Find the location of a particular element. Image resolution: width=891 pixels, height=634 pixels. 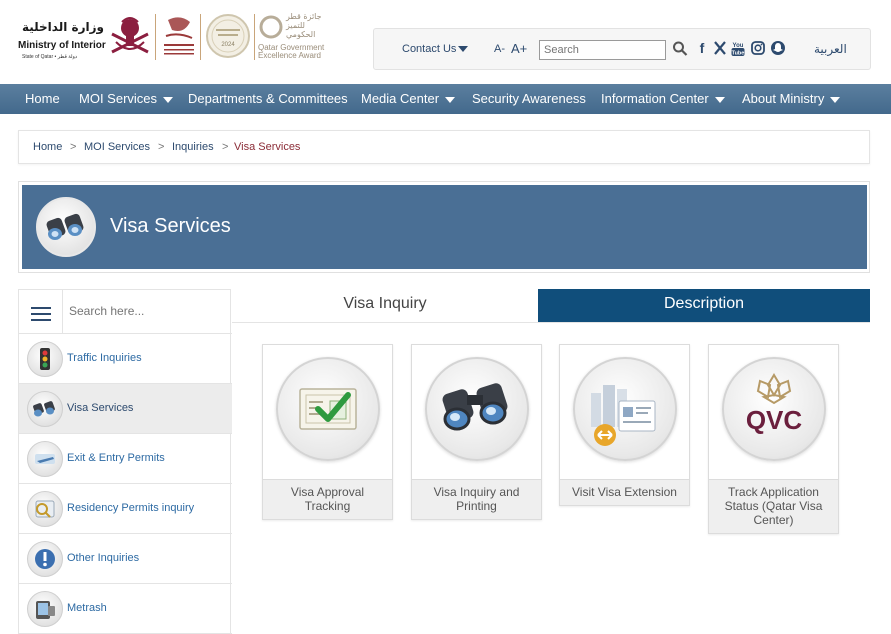

nav-item-label: Media Center is located at coordinates (400, 98).